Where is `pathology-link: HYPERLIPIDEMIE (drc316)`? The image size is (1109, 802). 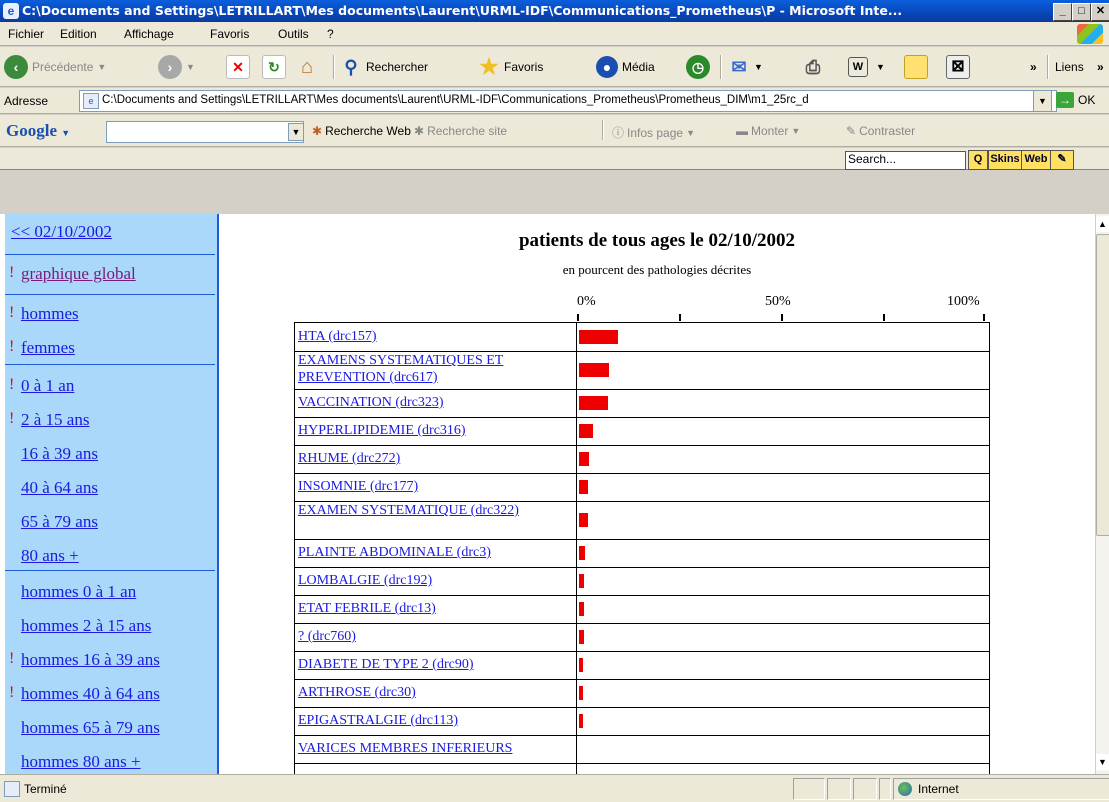
pathology-link: HYPERLIPIDEMIE (drc316) is located at coordinates (434, 430).